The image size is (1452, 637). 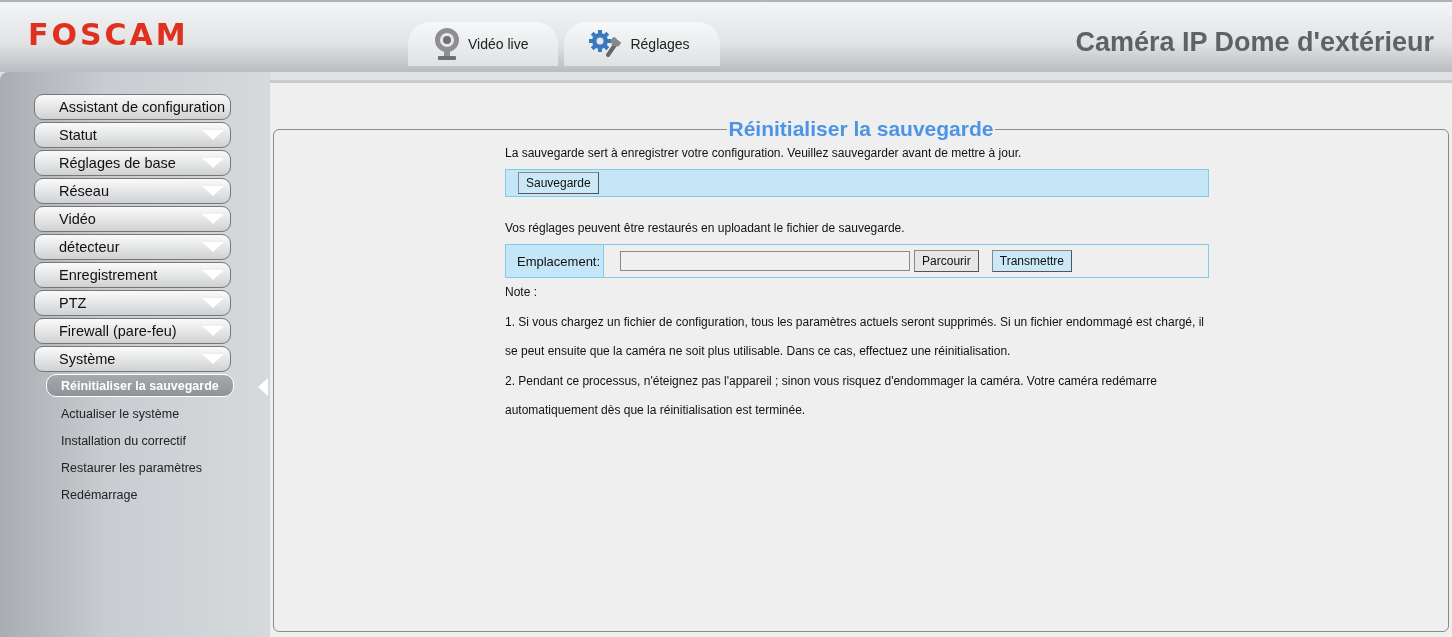 I want to click on menu-item: Statut, so click(x=132, y=135).